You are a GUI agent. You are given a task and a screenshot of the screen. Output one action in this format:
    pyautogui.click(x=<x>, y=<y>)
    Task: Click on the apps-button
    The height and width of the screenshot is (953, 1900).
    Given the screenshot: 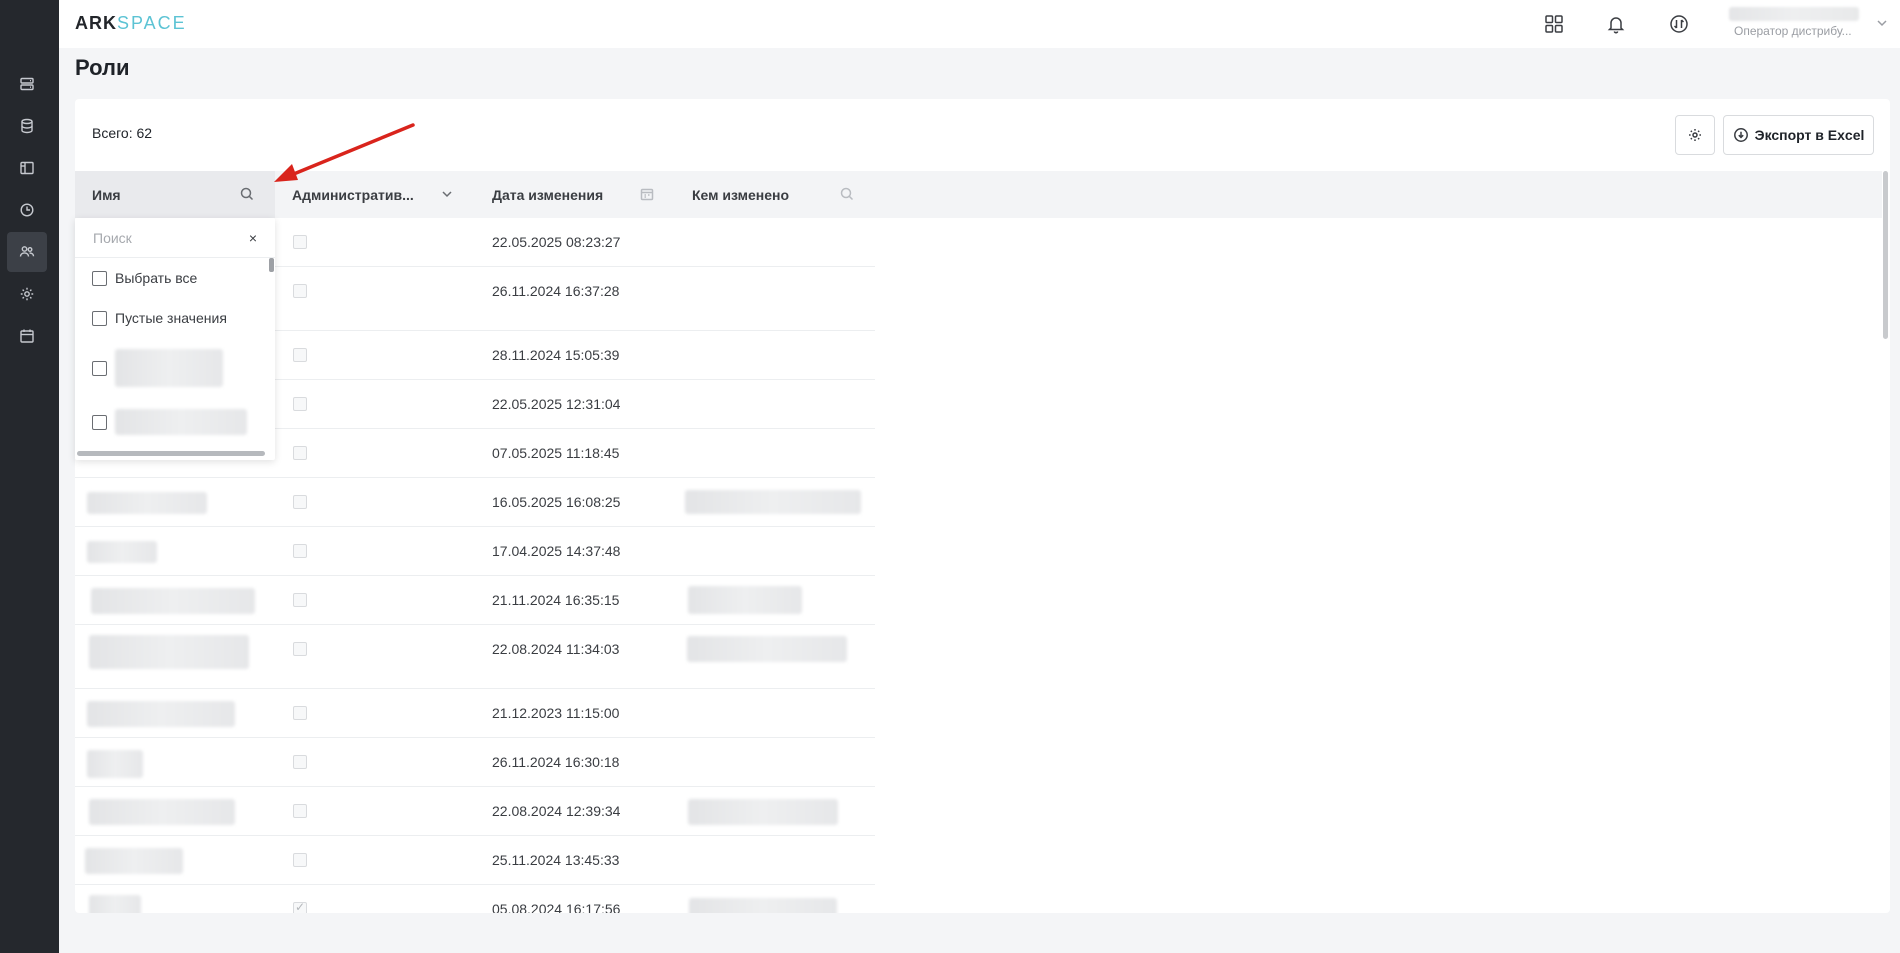 What is the action you would take?
    pyautogui.click(x=1554, y=24)
    